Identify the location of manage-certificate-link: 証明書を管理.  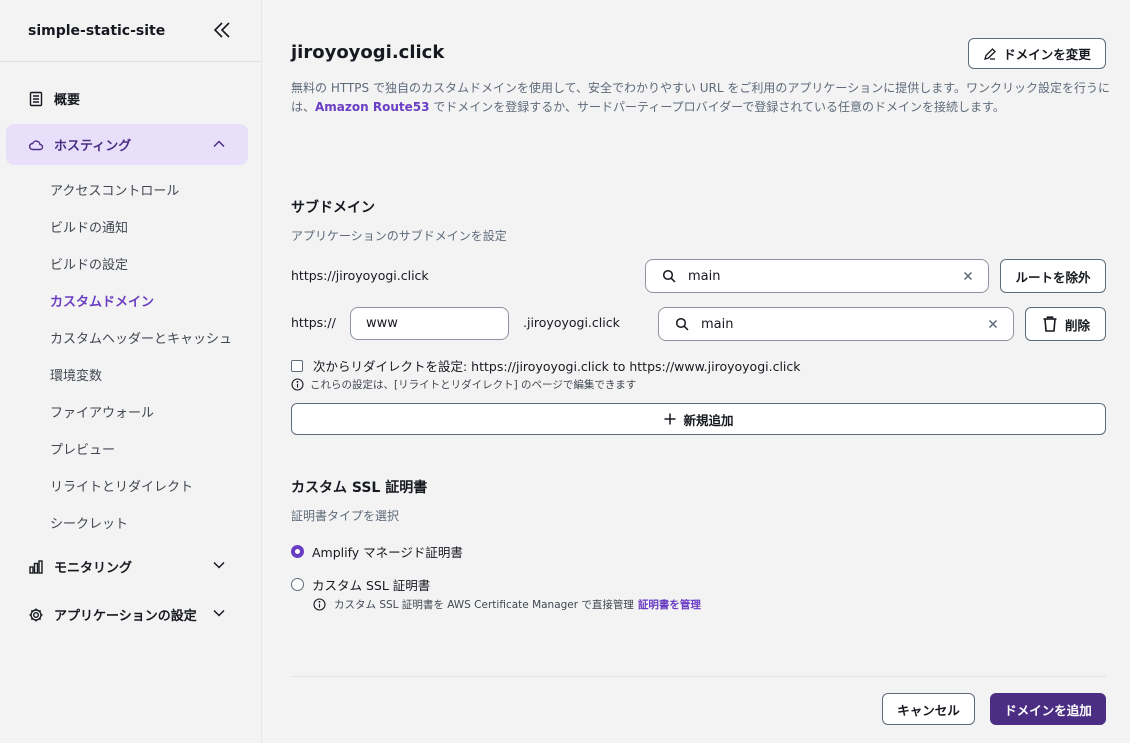
(669, 604).